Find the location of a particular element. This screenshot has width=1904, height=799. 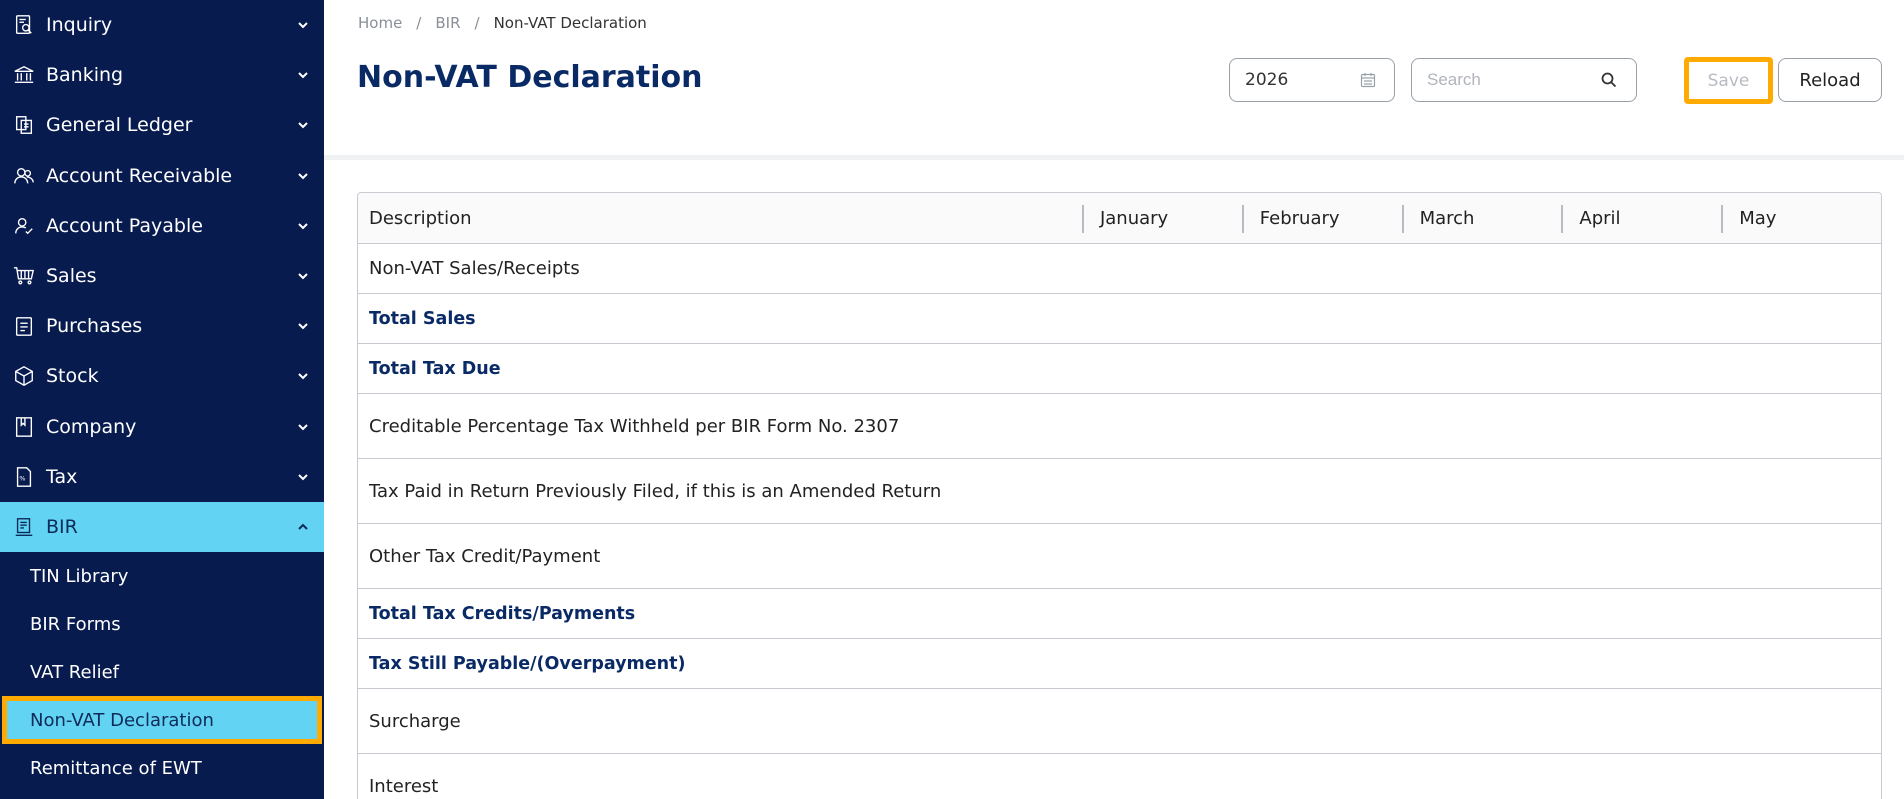

reload-button: Reload is located at coordinates (1830, 80).